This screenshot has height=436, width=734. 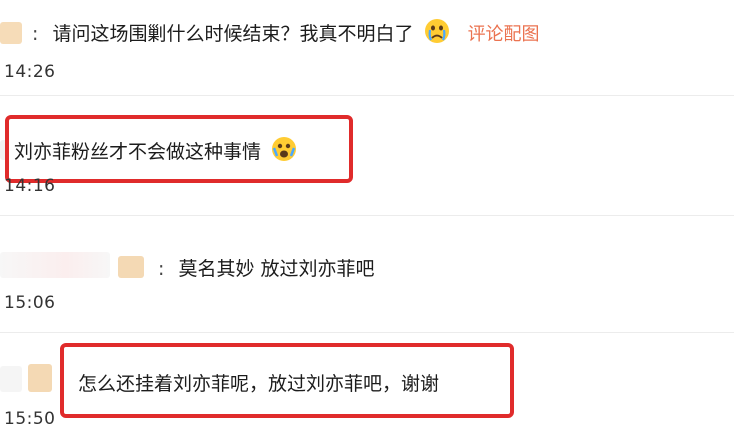 I want to click on comment-4: 怎么还挂着刘亦菲呢，放过刘亦菲吧，谢谢, so click(x=258, y=382).